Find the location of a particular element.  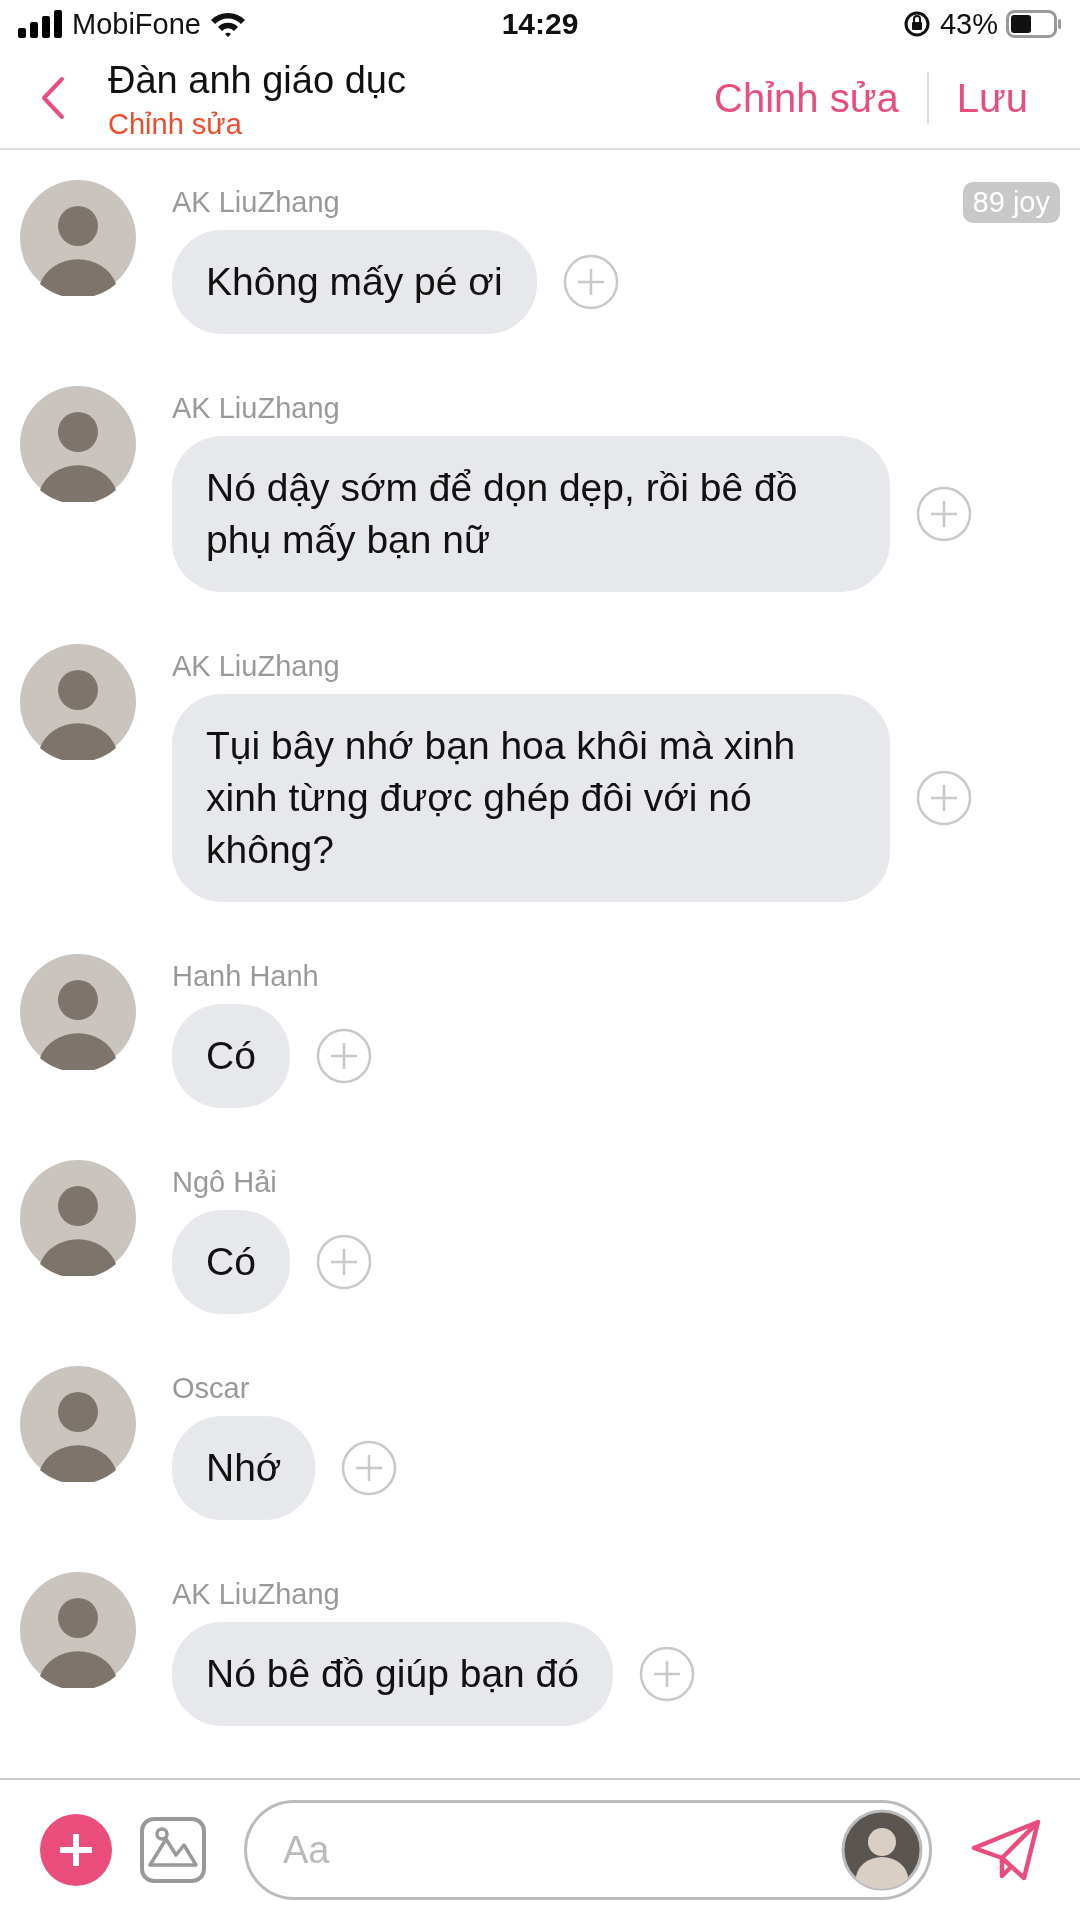

message-input: Aa is located at coordinates (588, 1850).